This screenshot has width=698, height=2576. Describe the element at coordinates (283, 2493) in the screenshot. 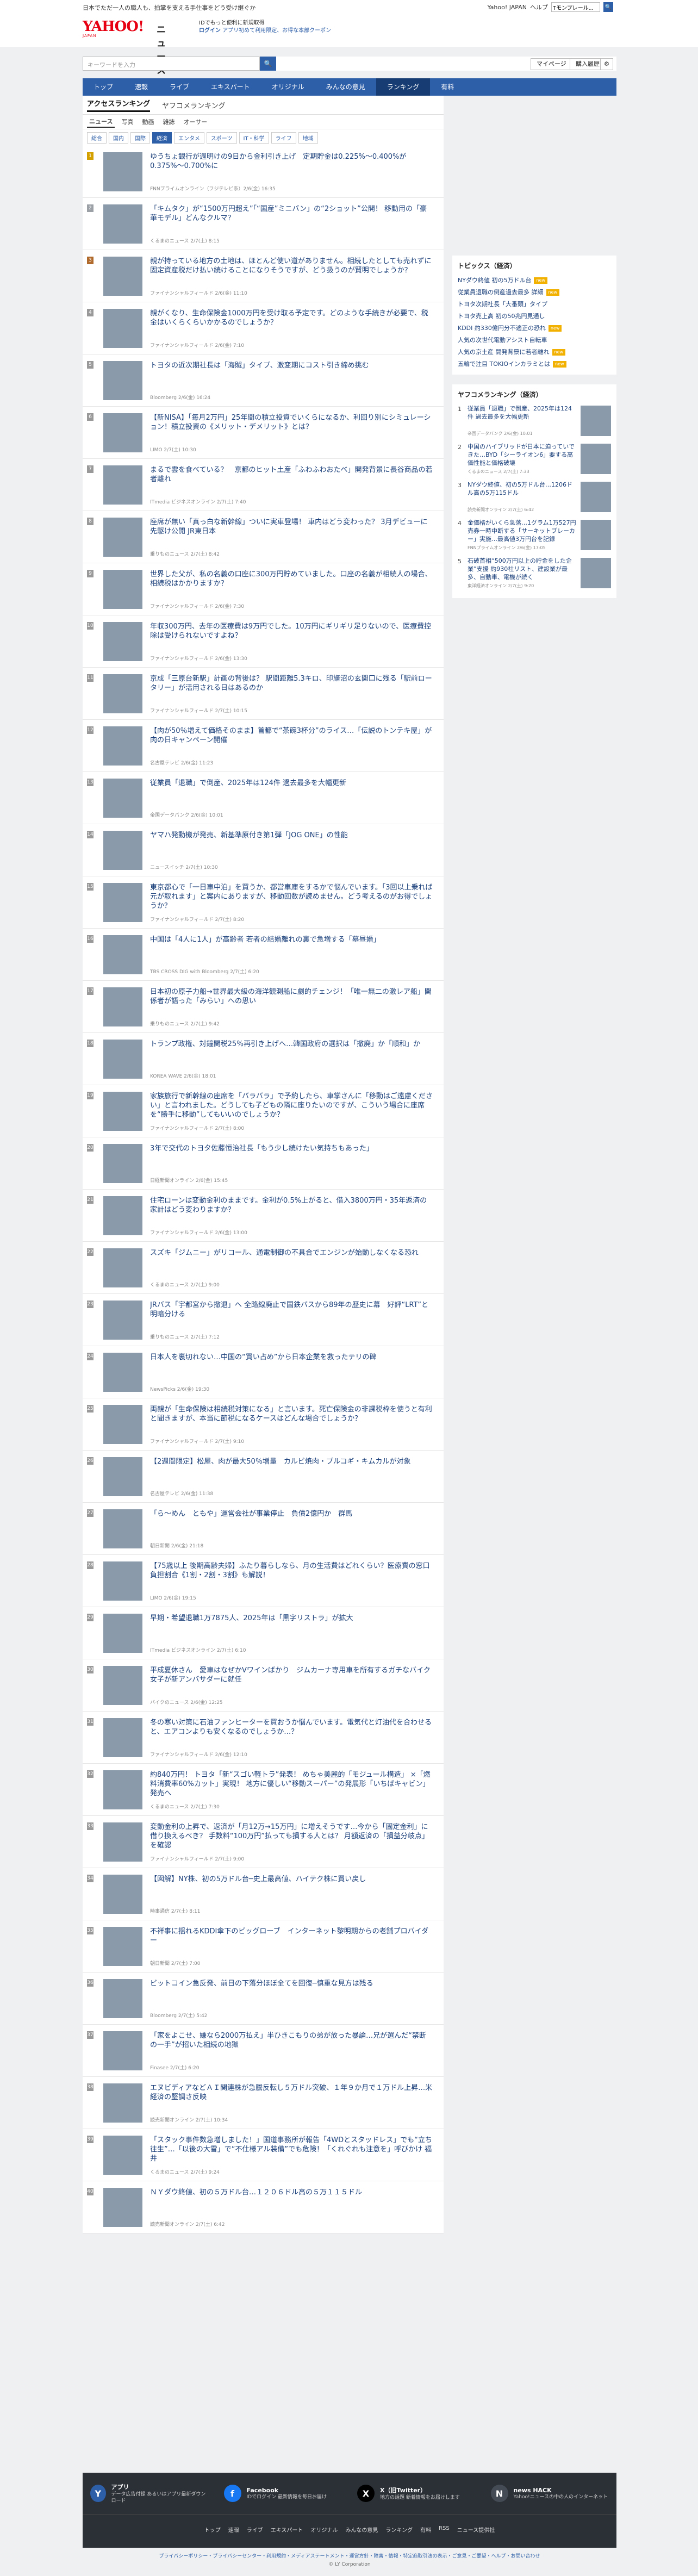

I see `facebook-link: f Facebook IDでログイン 最新情報を毎日お届け` at that location.